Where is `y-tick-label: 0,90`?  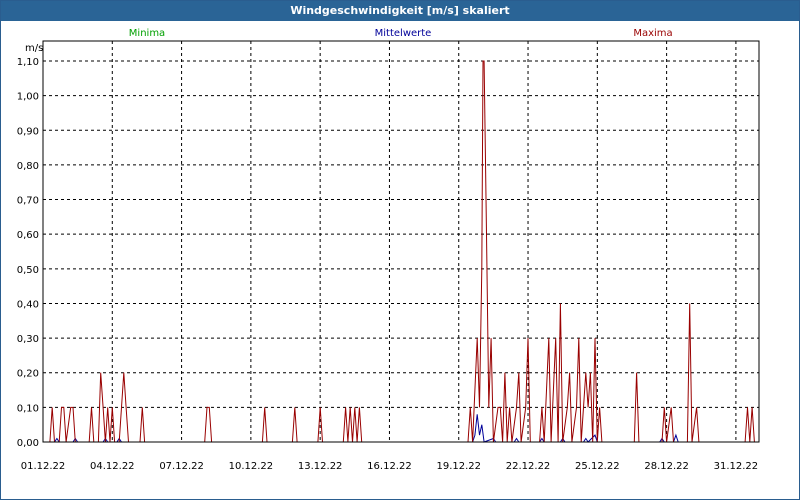 y-tick-label: 0,90 is located at coordinates (28, 131).